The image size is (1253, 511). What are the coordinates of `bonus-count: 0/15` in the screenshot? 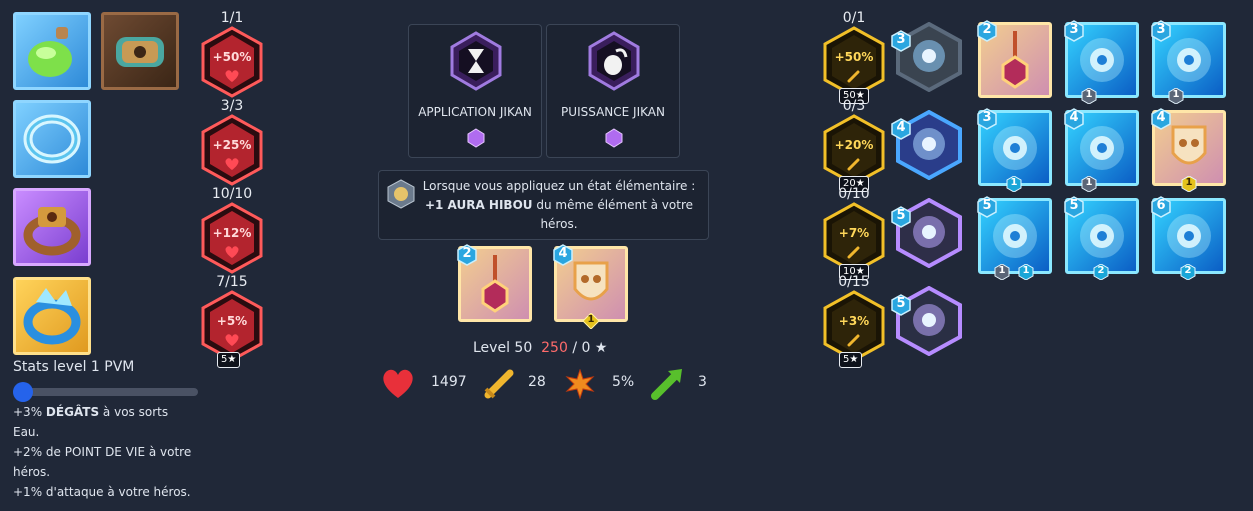 It's located at (854, 282).